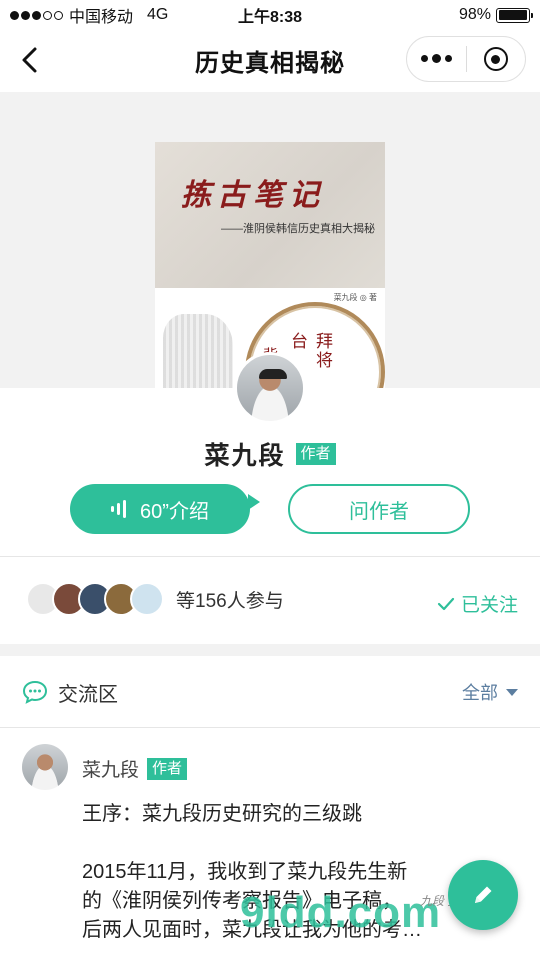  I want to click on ask-author-button: 问作者, so click(379, 509).